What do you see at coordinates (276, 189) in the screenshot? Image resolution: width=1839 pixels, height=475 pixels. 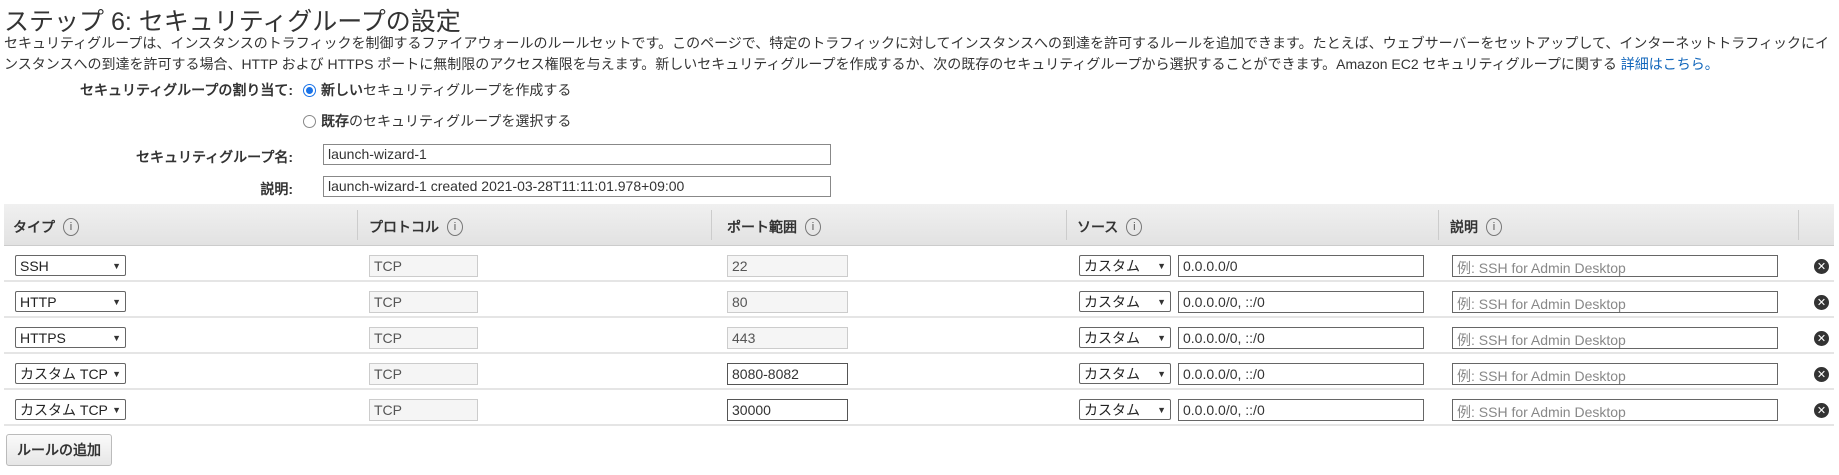 I see `group-desc-label: 説明:` at bounding box center [276, 189].